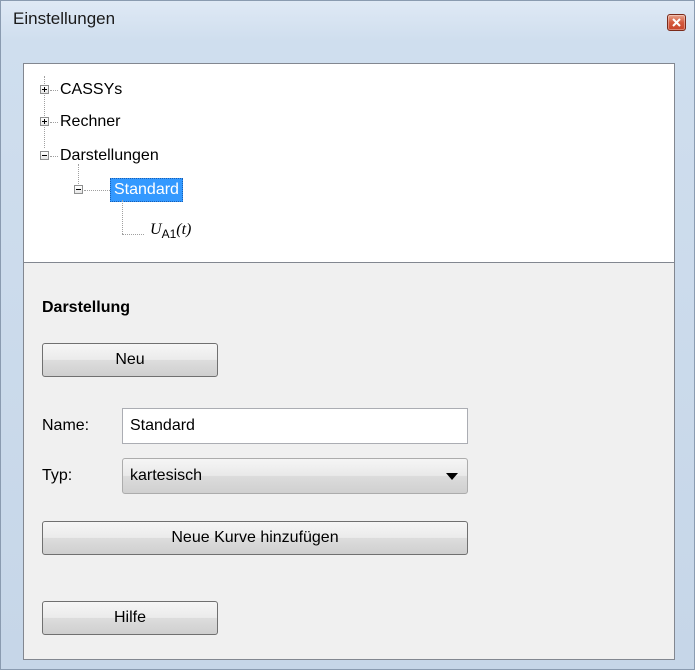 This screenshot has height=670, width=695. Describe the element at coordinates (174, 122) in the screenshot. I see `tree-item-rechner: Rechner` at that location.